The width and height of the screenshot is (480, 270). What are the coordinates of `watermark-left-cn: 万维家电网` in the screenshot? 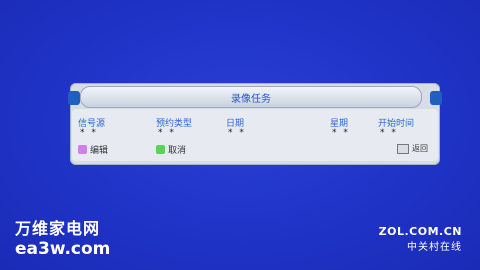 It's located at (58, 228).